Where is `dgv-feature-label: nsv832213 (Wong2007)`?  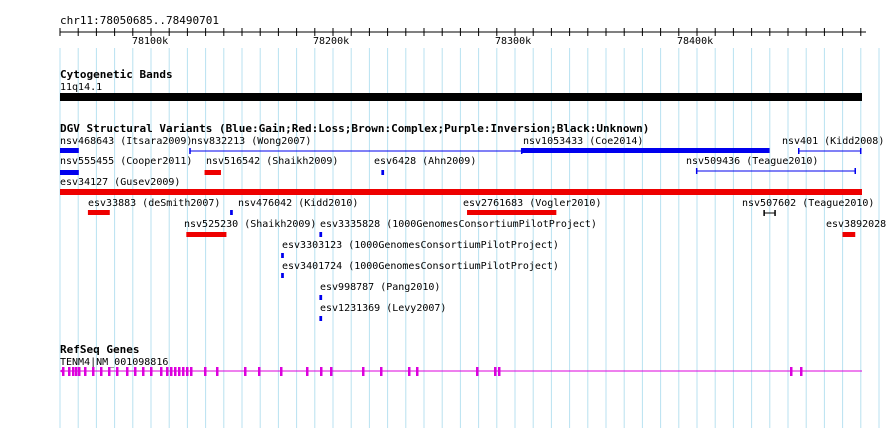 dgv-feature-label: nsv832213 (Wong2007) is located at coordinates (251, 141).